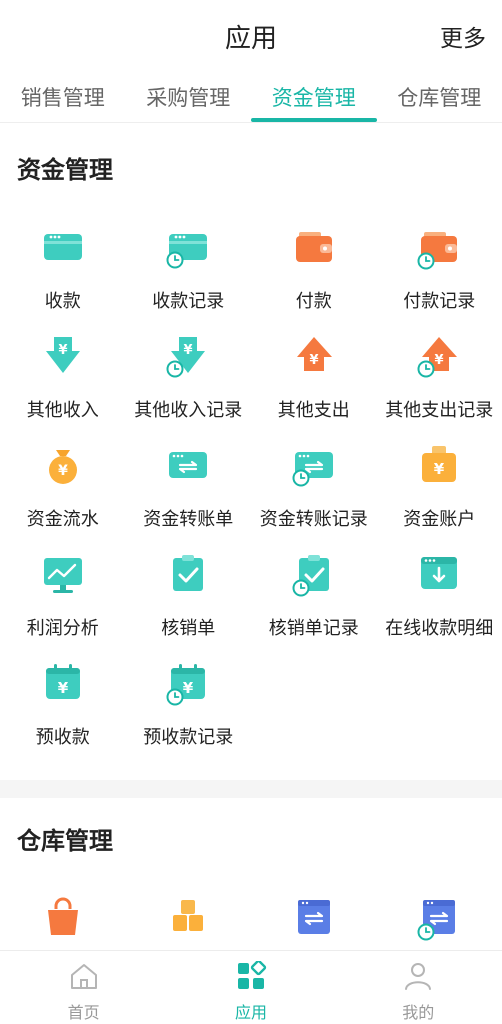 The image size is (502, 1024). I want to click on transfer-card-icon, so click(188, 464).